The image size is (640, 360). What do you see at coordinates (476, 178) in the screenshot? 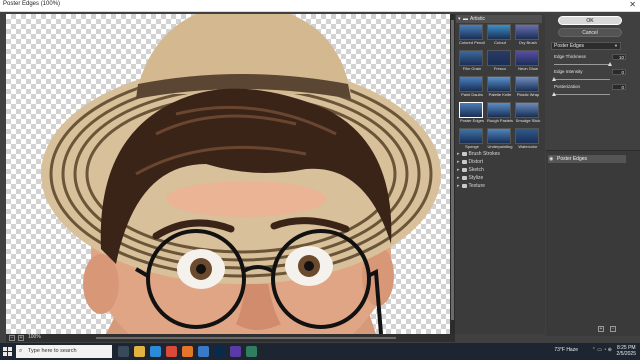
I see `filter-category-label: Stylize` at bounding box center [476, 178].